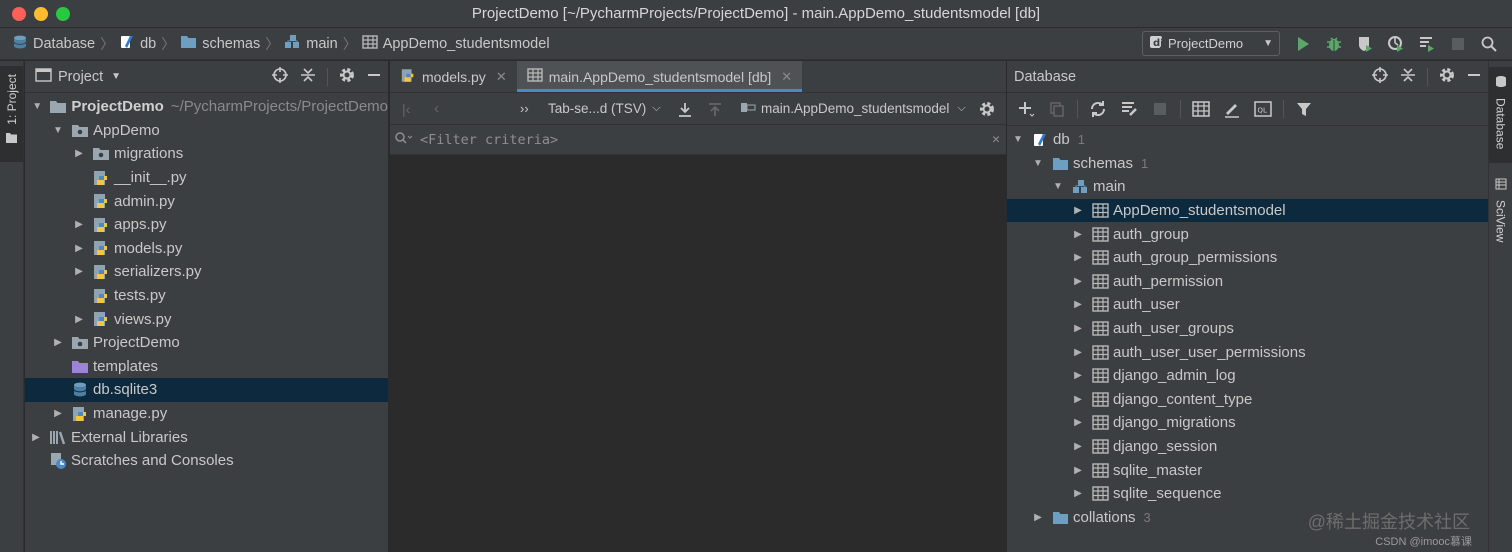 The width and height of the screenshot is (1512, 552). What do you see at coordinates (1263, 109) in the screenshot?
I see `query-console-icon: QL` at bounding box center [1263, 109].